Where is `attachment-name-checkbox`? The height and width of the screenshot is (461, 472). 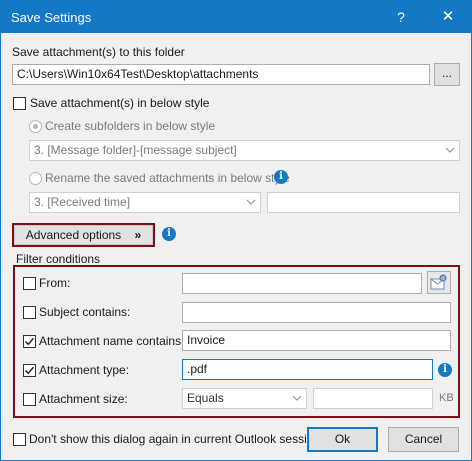 attachment-name-checkbox is located at coordinates (29, 341).